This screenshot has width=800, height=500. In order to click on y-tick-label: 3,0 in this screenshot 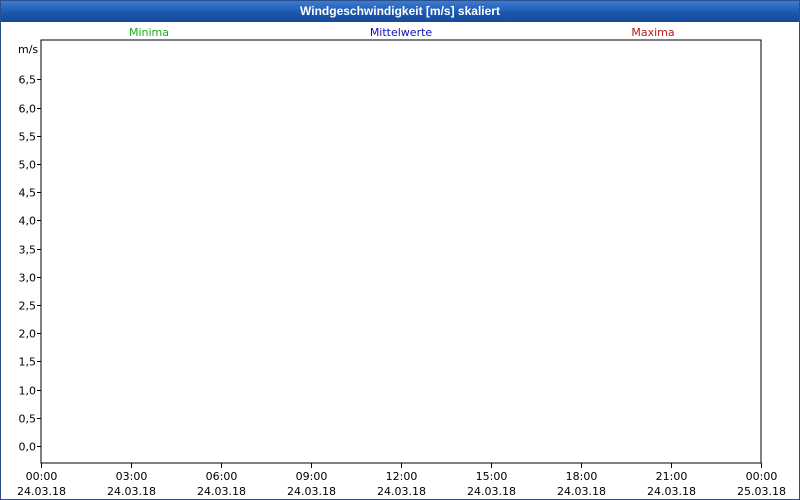, I will do `click(28, 278)`.